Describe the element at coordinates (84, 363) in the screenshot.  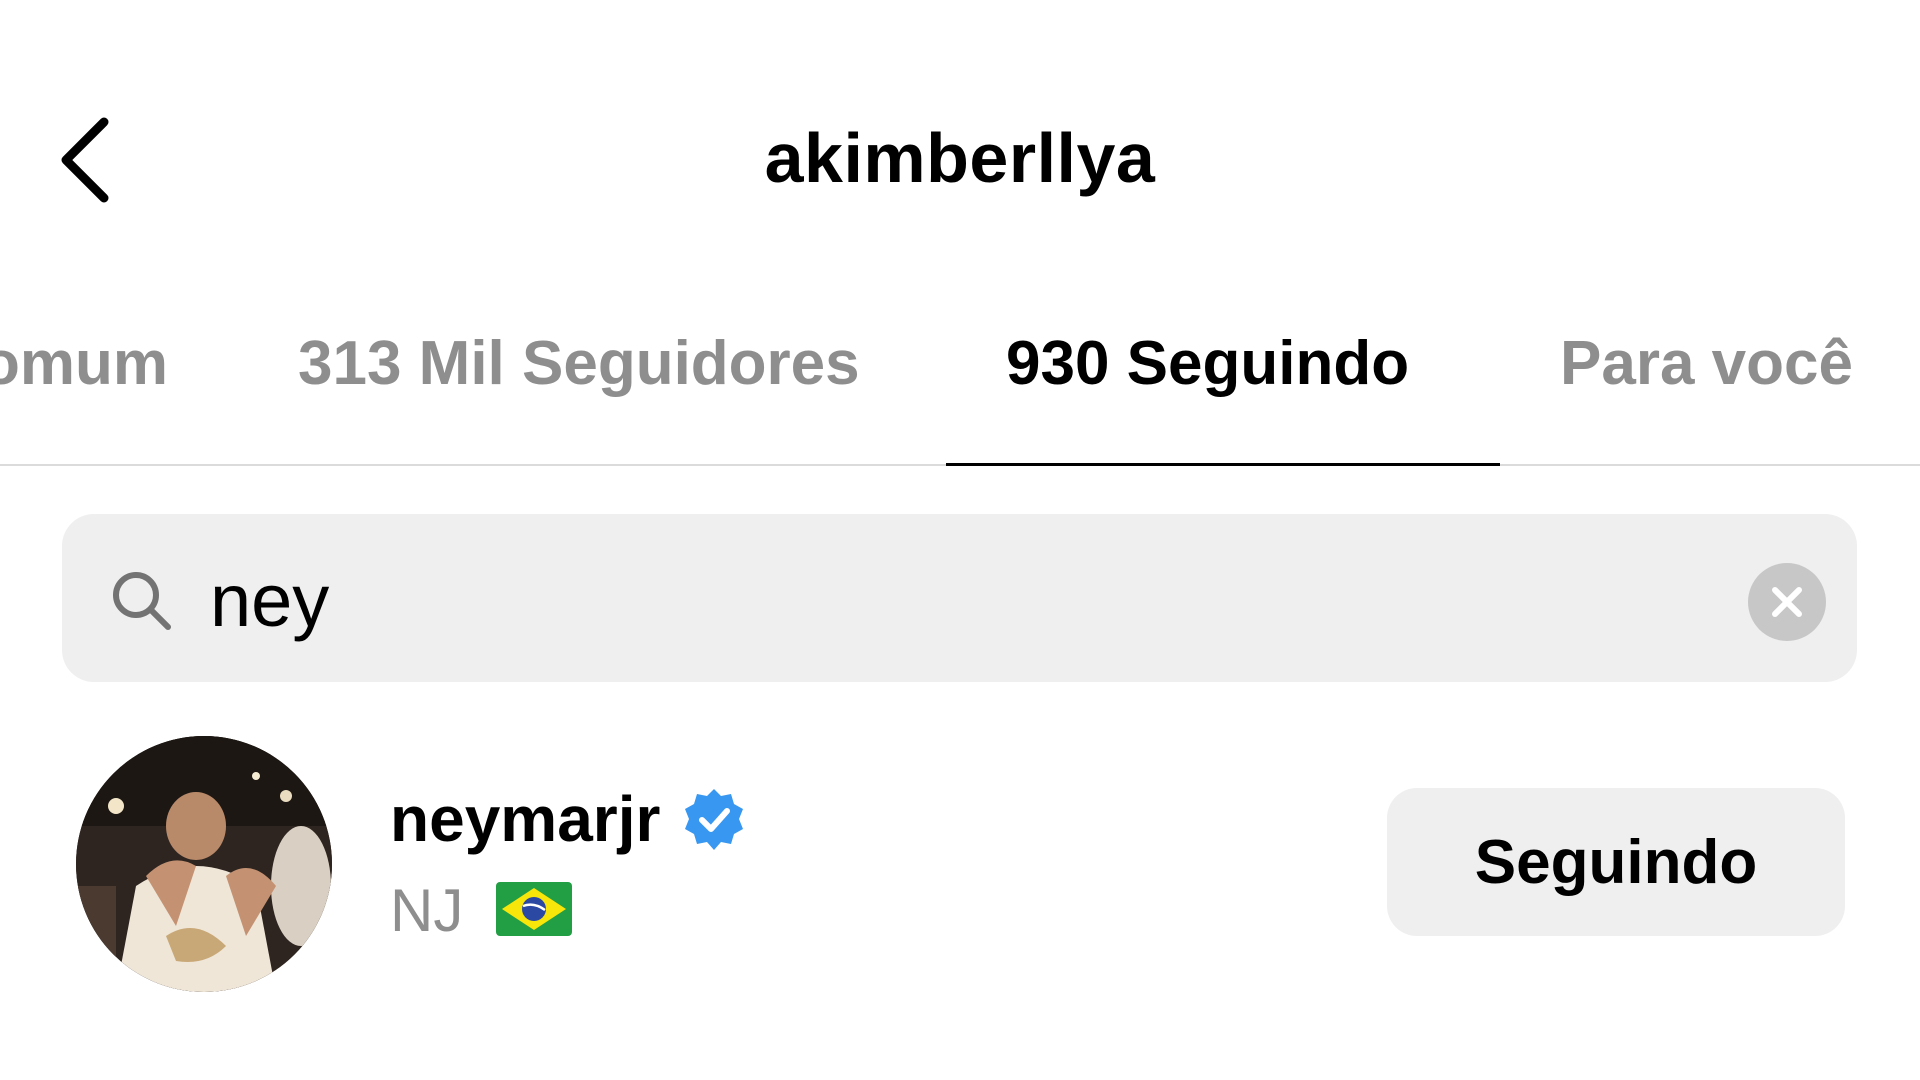
I see `tab-mutual: omum` at that location.